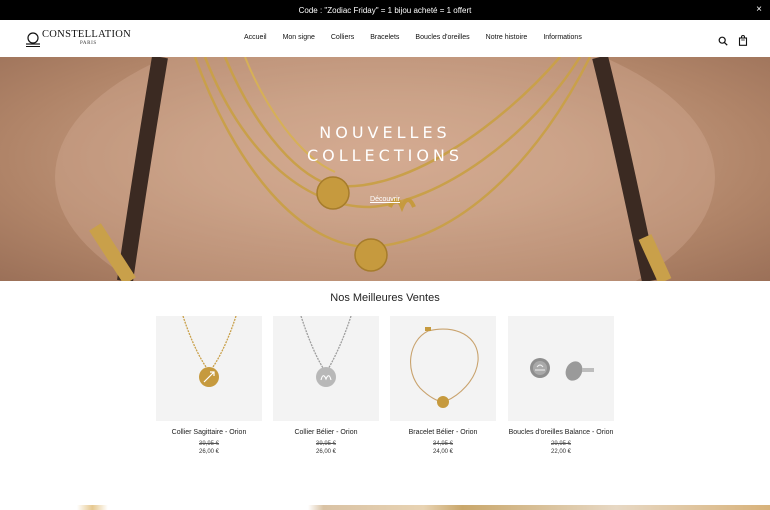 Image resolution: width=770 pixels, height=510 pixels. What do you see at coordinates (326, 432) in the screenshot?
I see `product-name: Collier Bélier - Orion` at bounding box center [326, 432].